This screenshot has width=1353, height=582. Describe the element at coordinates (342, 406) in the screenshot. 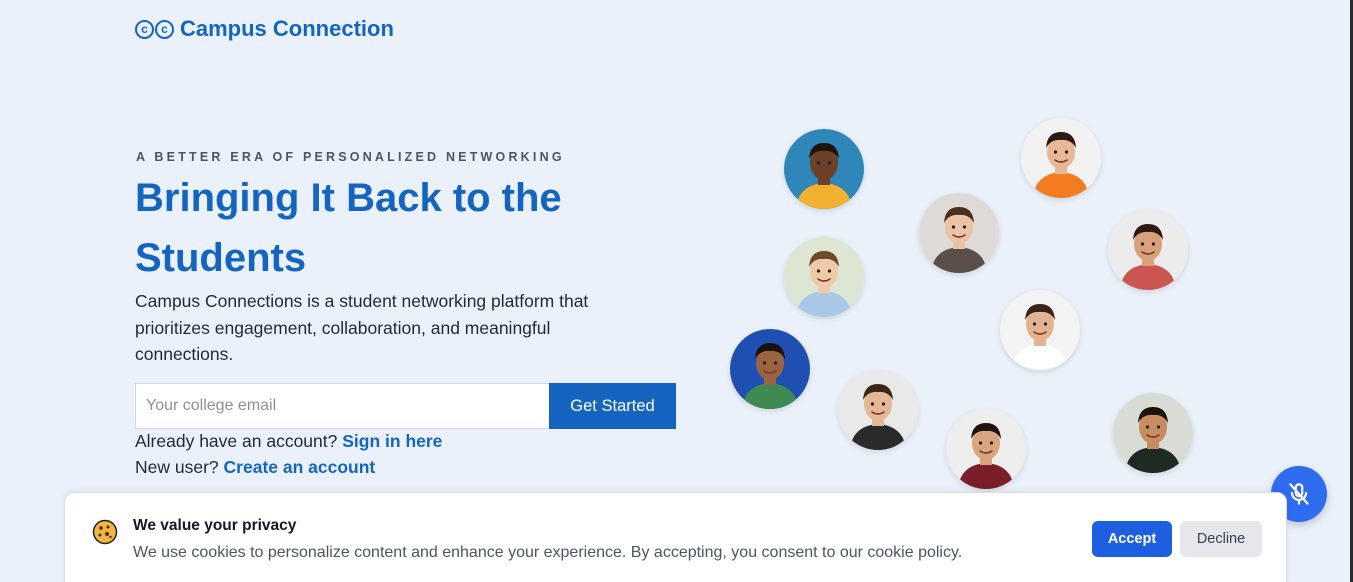

I see `college-email-input` at that location.